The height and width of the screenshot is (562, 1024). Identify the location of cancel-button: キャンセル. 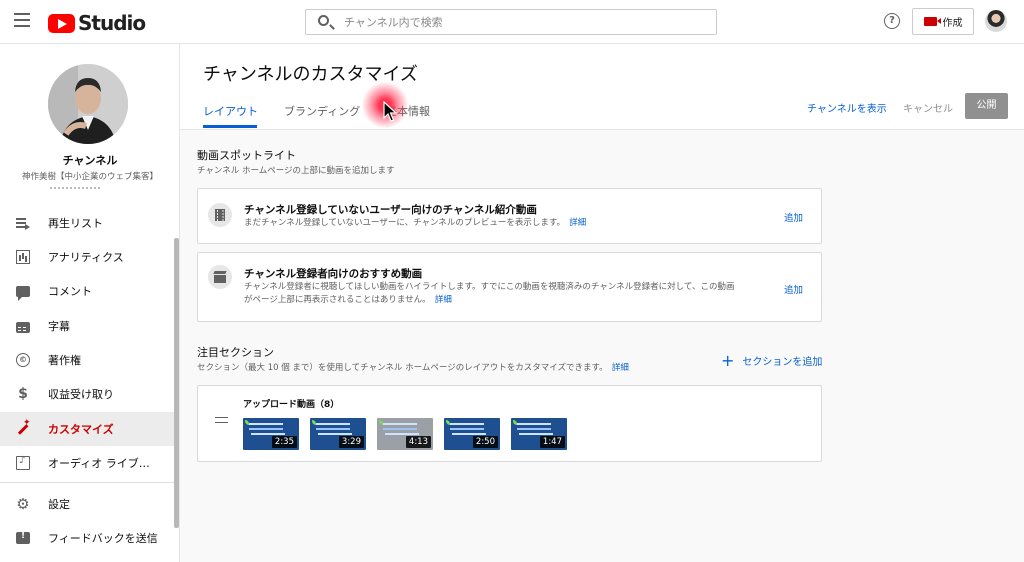
(928, 107).